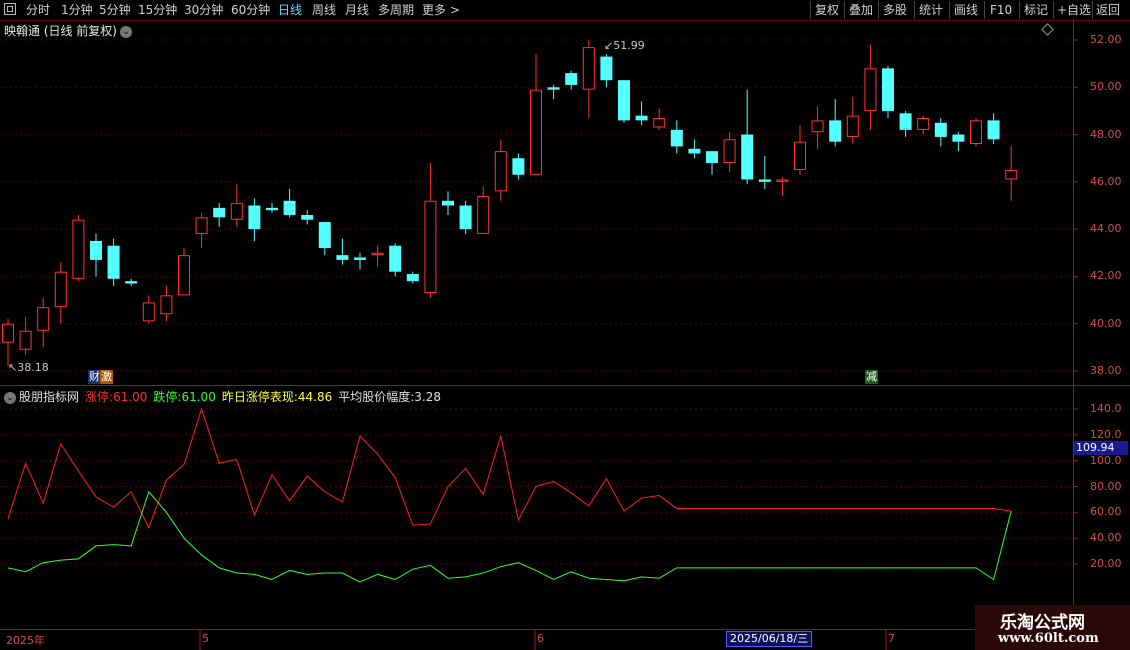 This screenshot has height=650, width=1130. What do you see at coordinates (1048, 638) in the screenshot?
I see `watermark-url: www.60lt.com` at bounding box center [1048, 638].